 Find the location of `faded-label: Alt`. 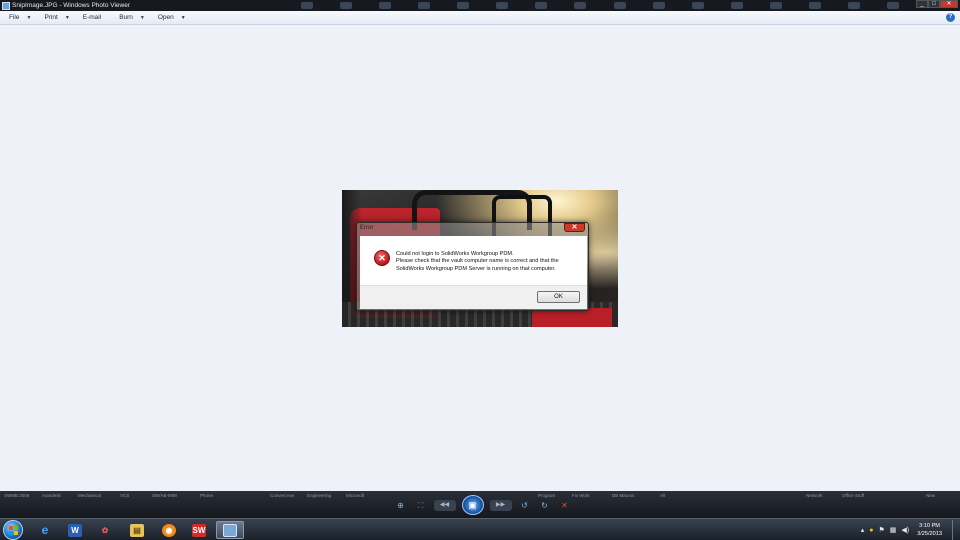

faded-label: Alt is located at coordinates (663, 495).